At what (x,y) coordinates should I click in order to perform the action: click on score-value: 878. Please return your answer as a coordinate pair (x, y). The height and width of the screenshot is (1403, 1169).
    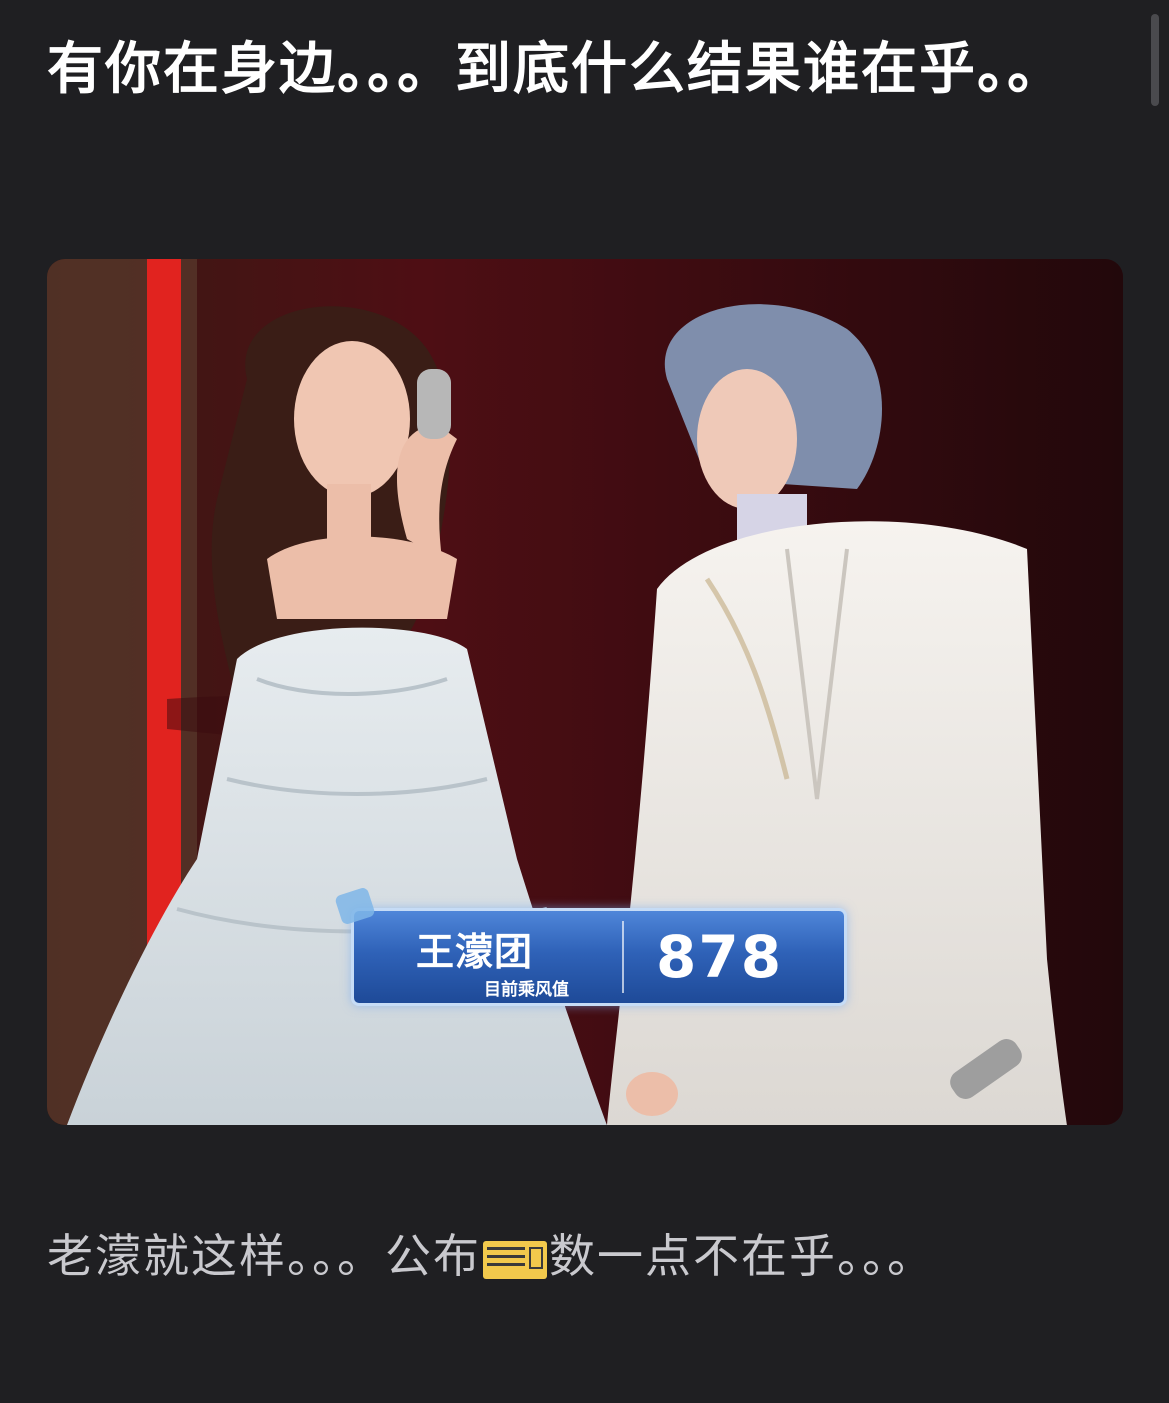
    Looking at the image, I should click on (720, 957).